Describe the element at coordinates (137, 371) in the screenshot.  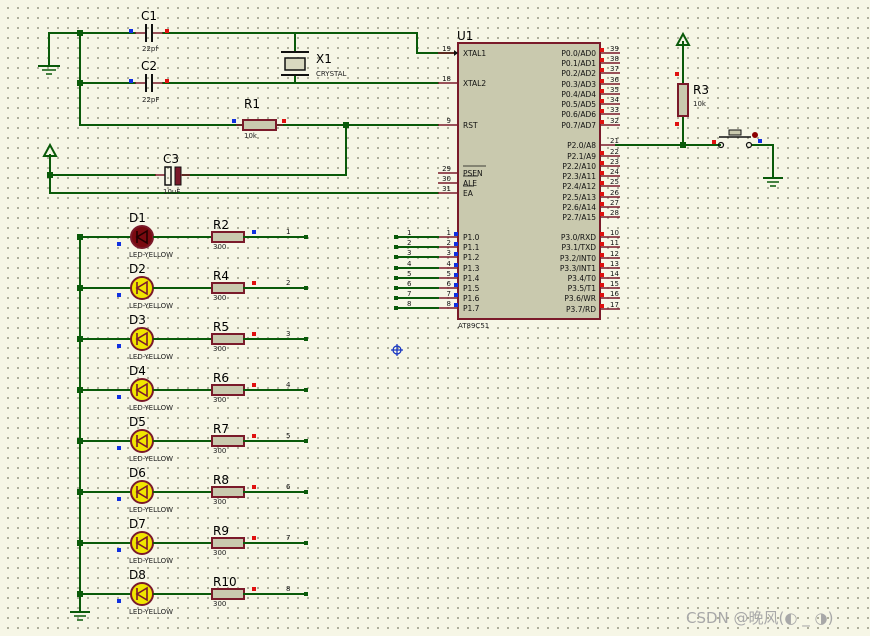
I see `led-ref: D4` at that location.